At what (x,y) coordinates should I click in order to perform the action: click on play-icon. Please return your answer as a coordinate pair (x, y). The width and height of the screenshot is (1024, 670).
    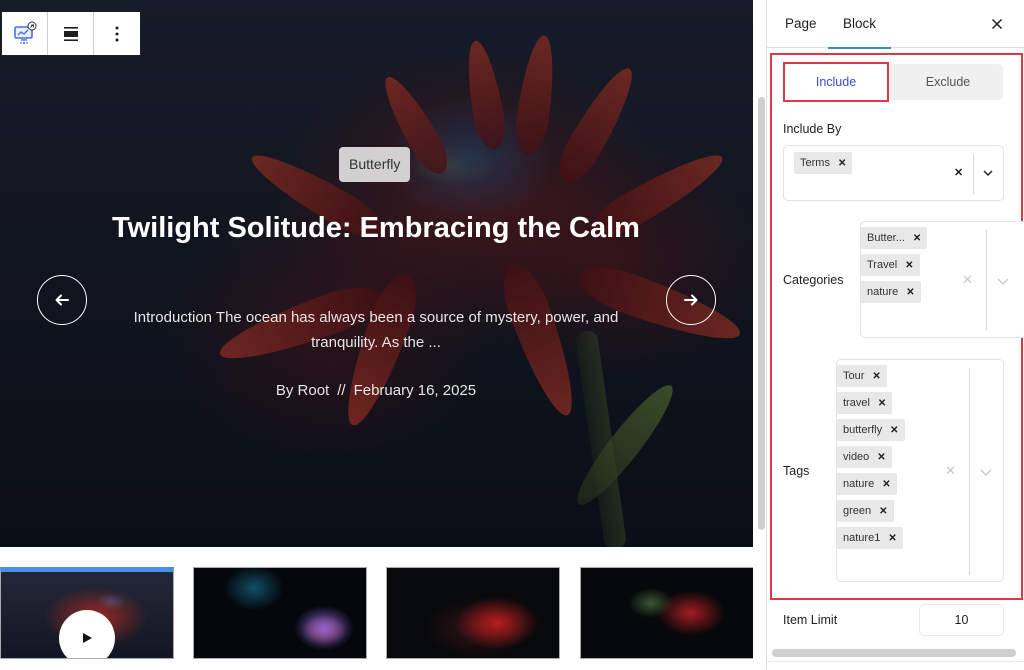
    Looking at the image, I should click on (87, 638).